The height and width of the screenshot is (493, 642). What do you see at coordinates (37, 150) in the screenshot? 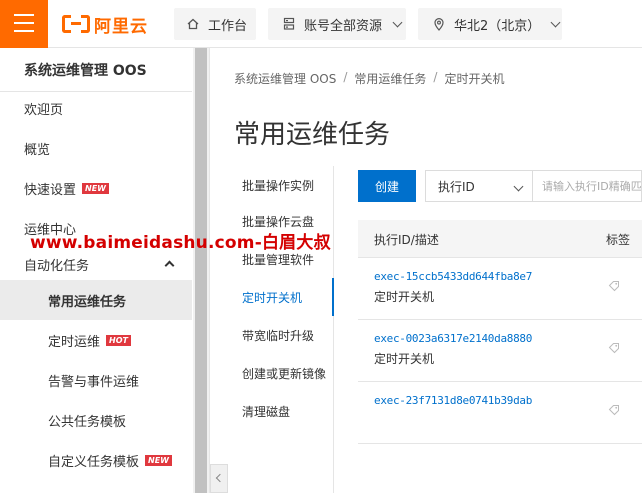
I see `sidebar-item-label: 概览` at bounding box center [37, 150].